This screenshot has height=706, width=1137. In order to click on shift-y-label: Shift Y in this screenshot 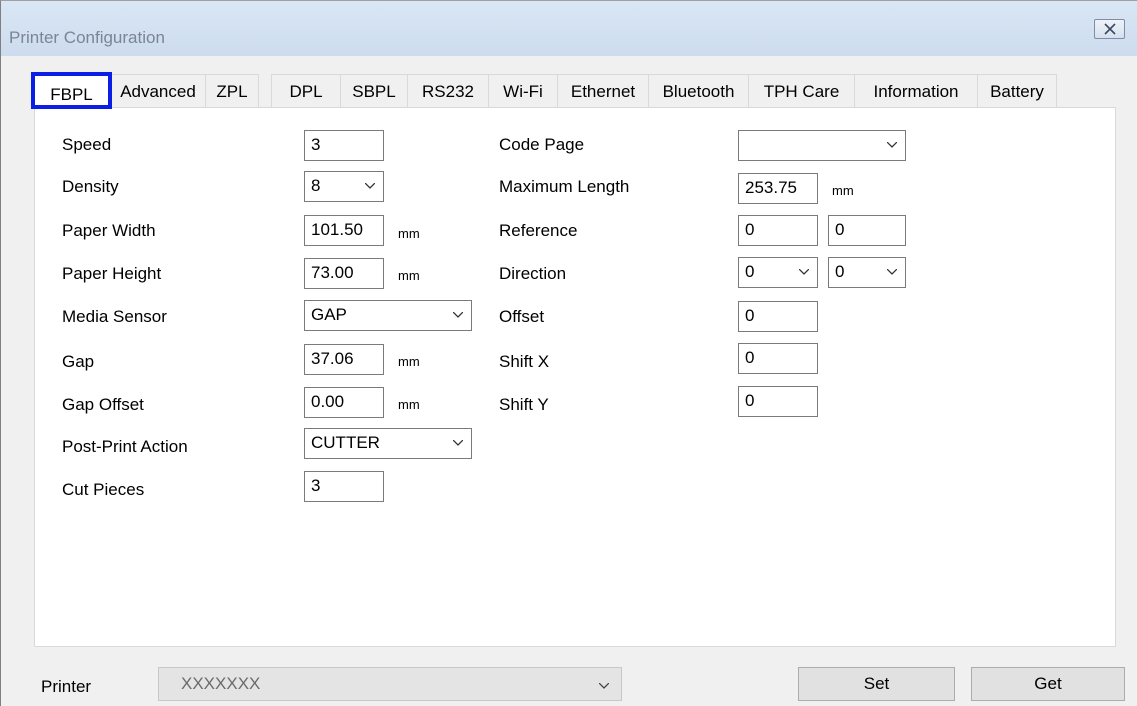, I will do `click(524, 404)`.